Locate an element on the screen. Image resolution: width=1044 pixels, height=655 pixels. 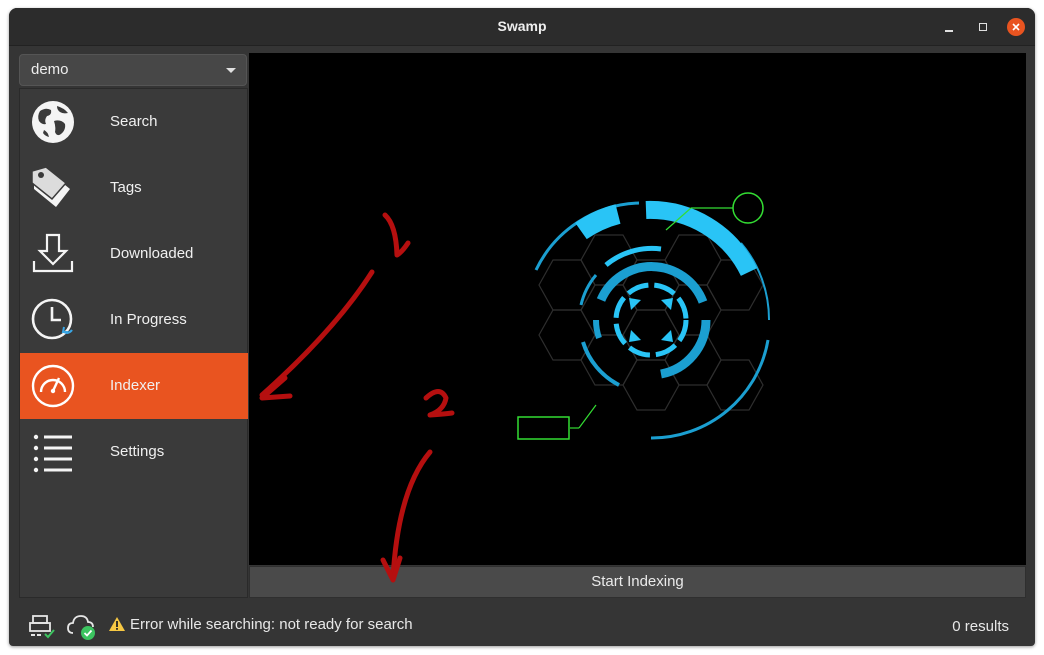
maximize-button is located at coordinates (983, 27).